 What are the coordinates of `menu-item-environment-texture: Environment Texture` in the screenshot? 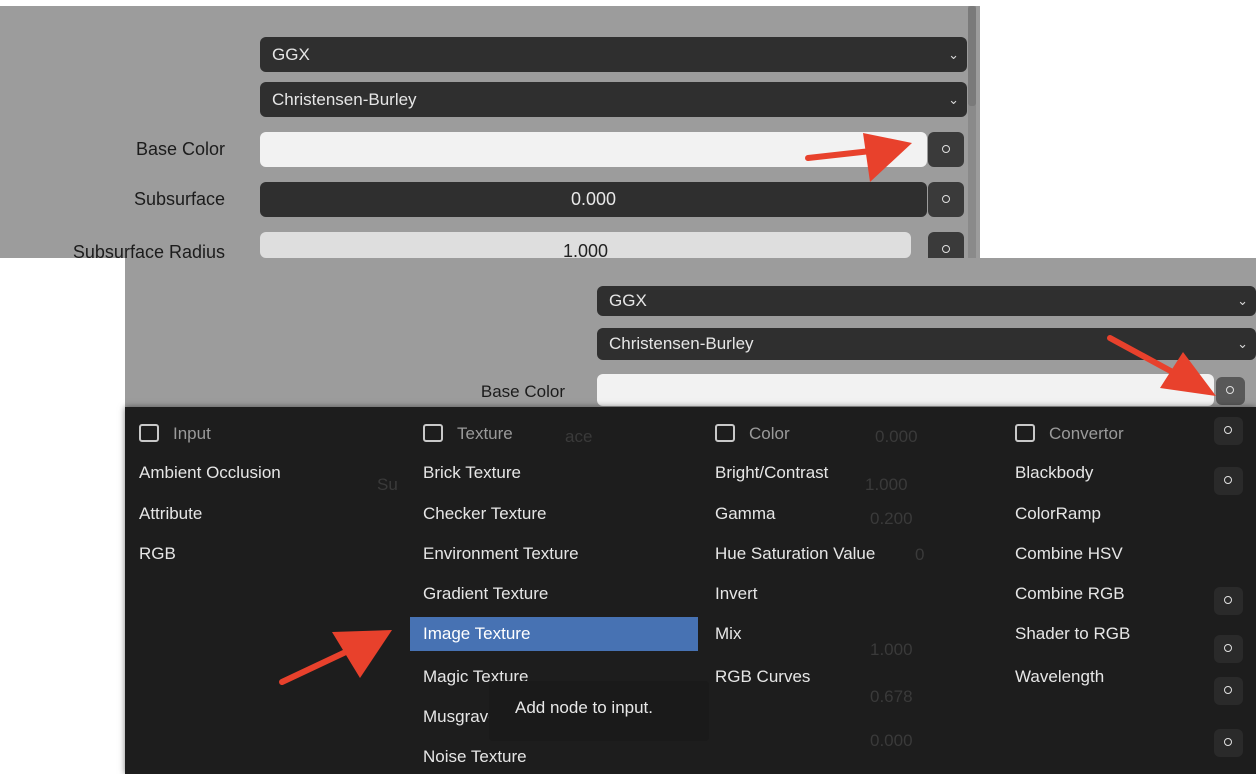 It's located at (501, 554).